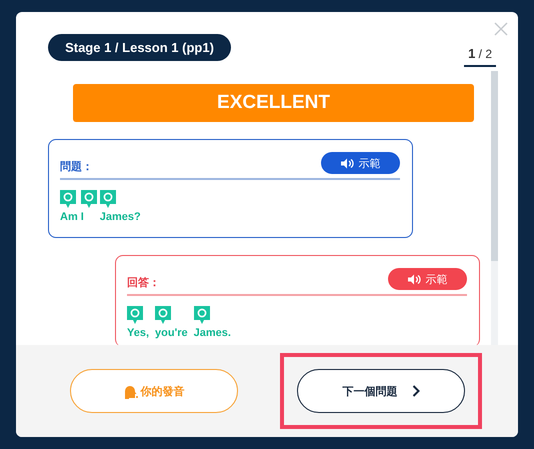 This screenshot has height=449, width=534. What do you see at coordinates (76, 167) in the screenshot?
I see `card-label: 問題：` at bounding box center [76, 167].